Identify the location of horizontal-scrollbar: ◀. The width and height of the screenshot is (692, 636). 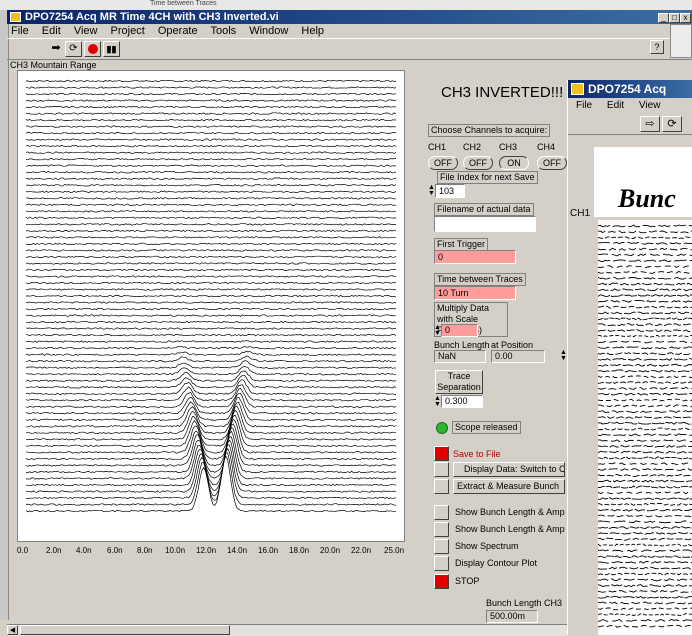
(287, 630).